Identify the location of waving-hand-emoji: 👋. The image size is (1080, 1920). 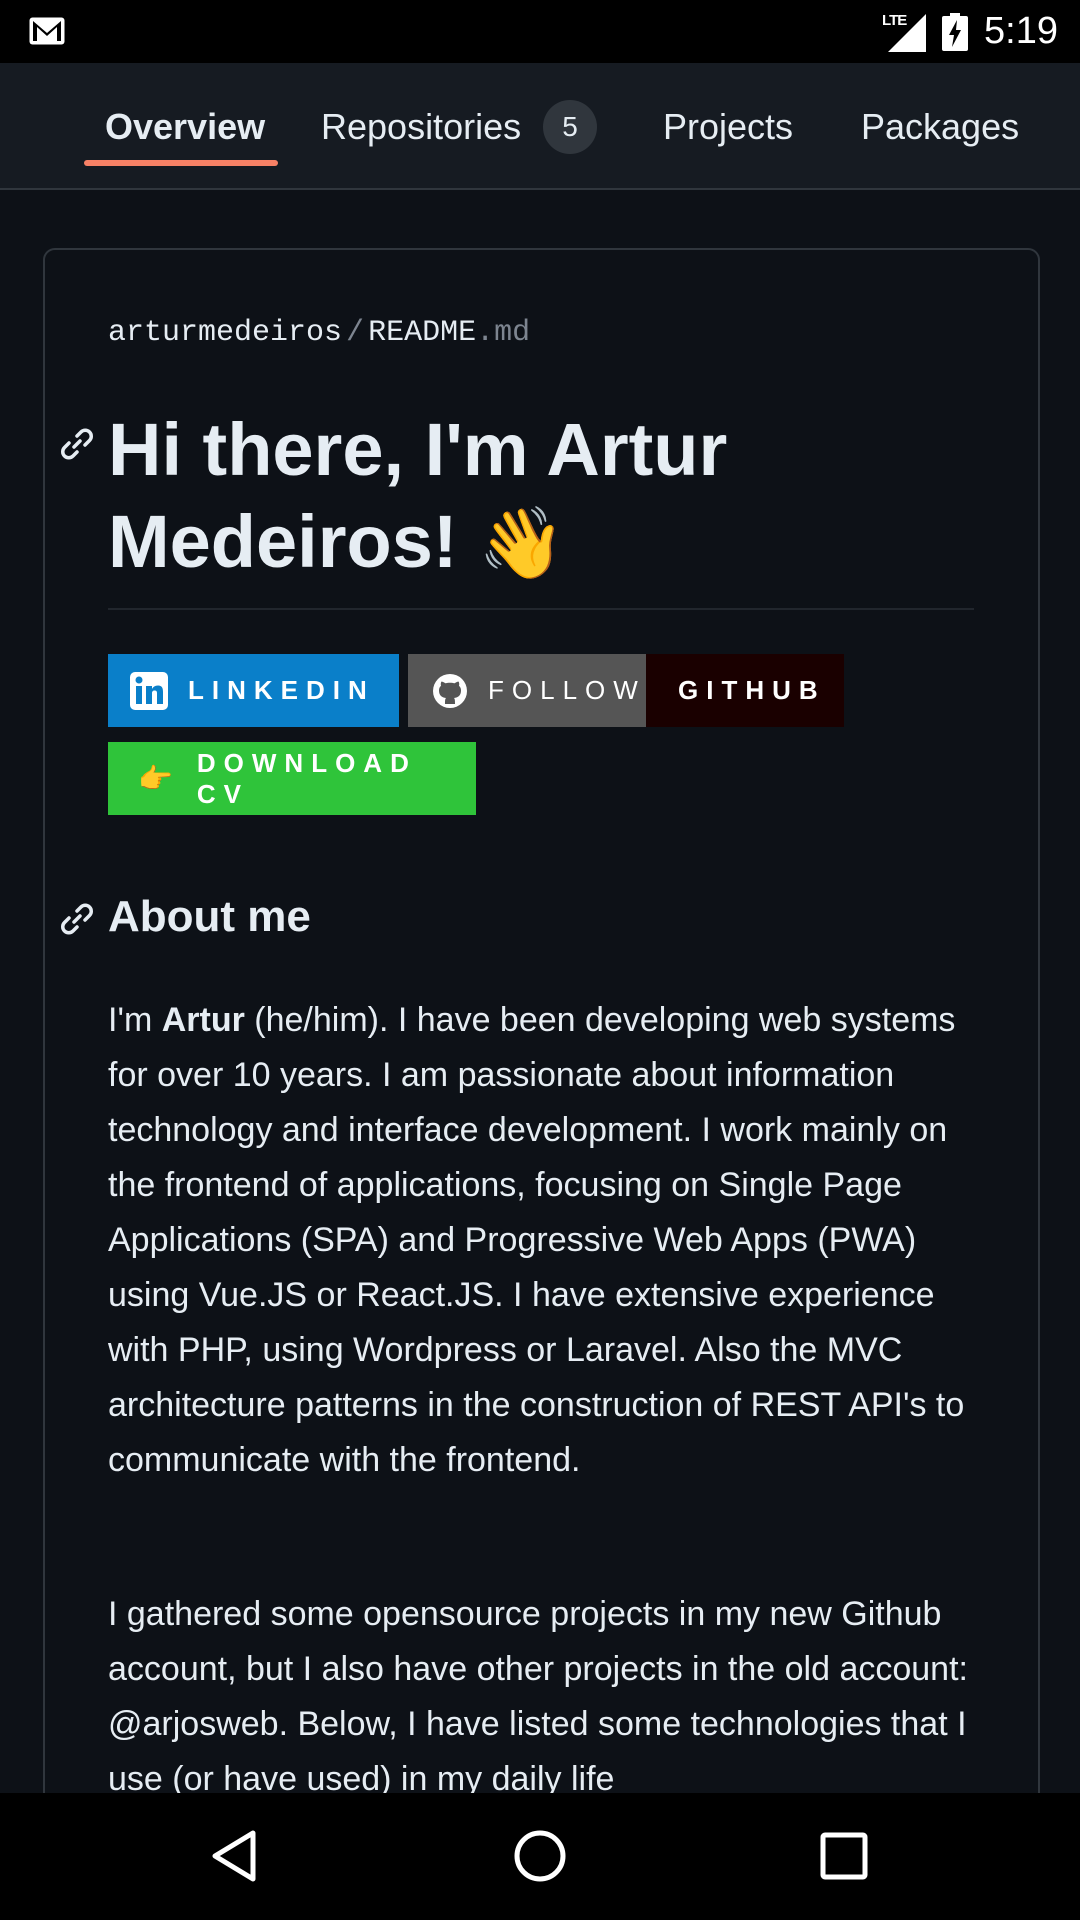
(522, 543).